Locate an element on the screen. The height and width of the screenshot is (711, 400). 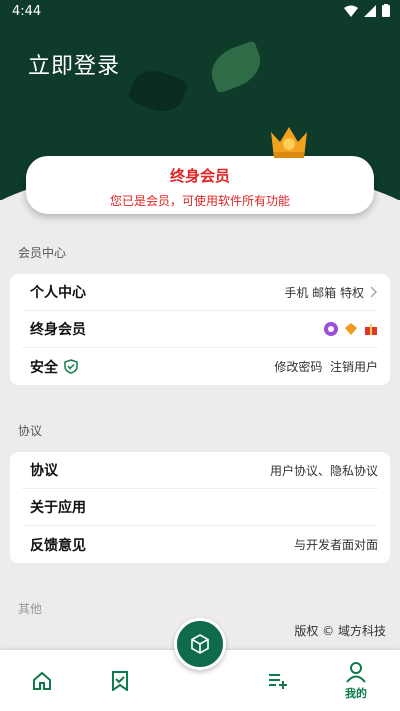
diamond-icon is located at coordinates (351, 329).